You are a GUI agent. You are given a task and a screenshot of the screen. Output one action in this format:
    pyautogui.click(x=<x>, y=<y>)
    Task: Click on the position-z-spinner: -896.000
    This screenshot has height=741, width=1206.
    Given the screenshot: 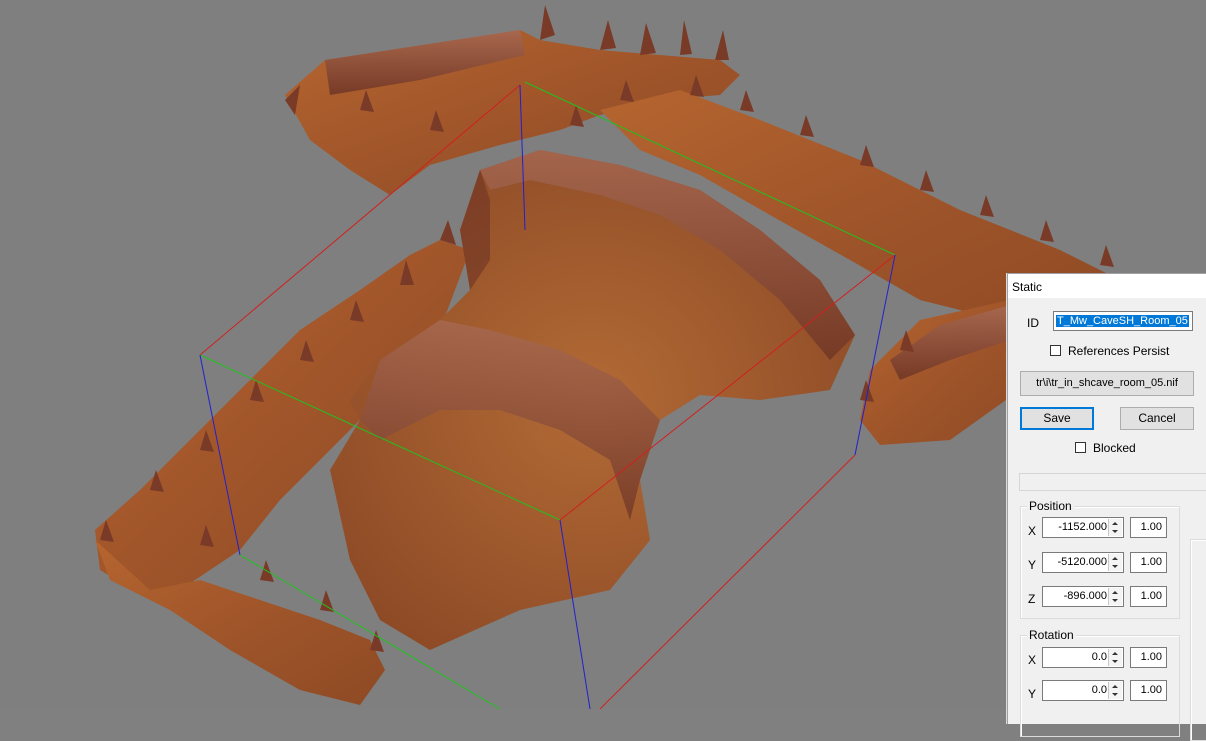 What is the action you would take?
    pyautogui.click(x=1083, y=596)
    